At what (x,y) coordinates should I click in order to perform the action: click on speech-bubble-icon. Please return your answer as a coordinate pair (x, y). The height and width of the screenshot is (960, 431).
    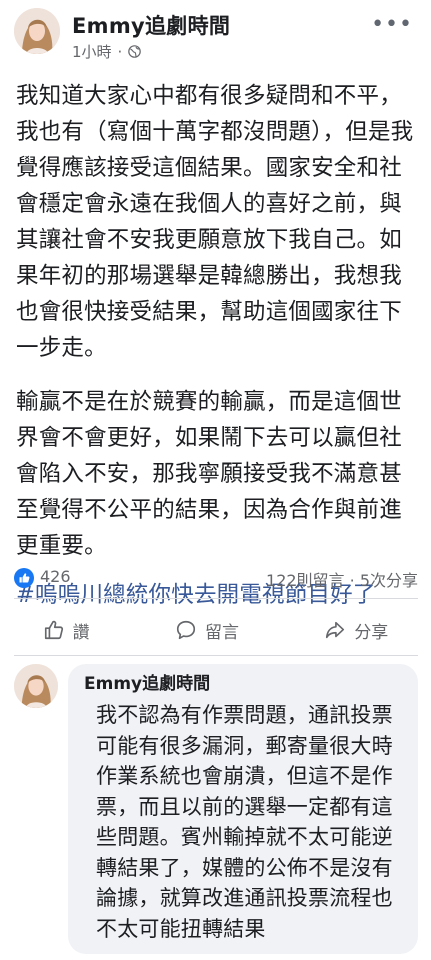
    Looking at the image, I should click on (186, 630).